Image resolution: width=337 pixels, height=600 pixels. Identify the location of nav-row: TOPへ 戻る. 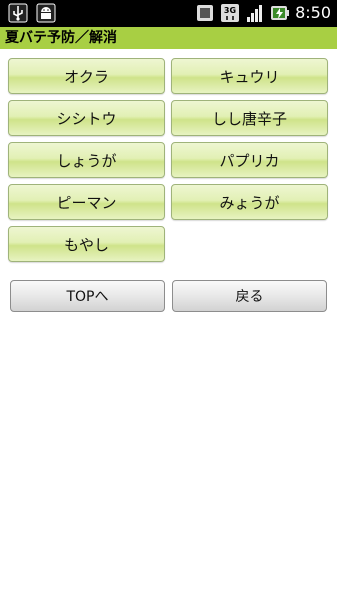
(168, 296).